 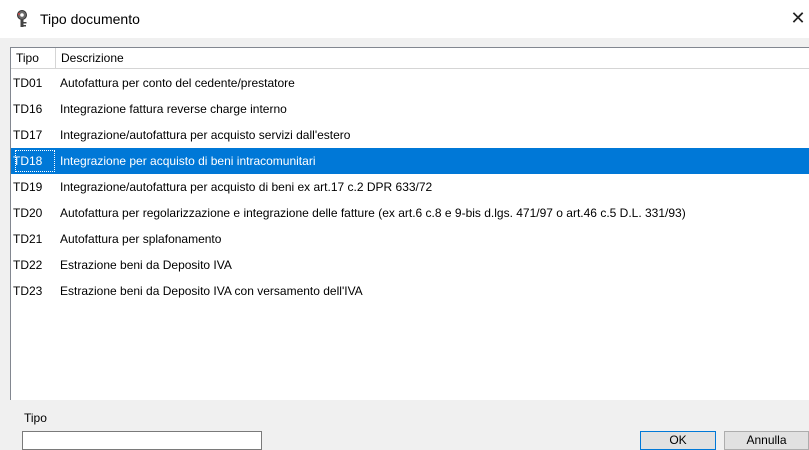 I want to click on window-title: Tipo documento, so click(x=90, y=19).